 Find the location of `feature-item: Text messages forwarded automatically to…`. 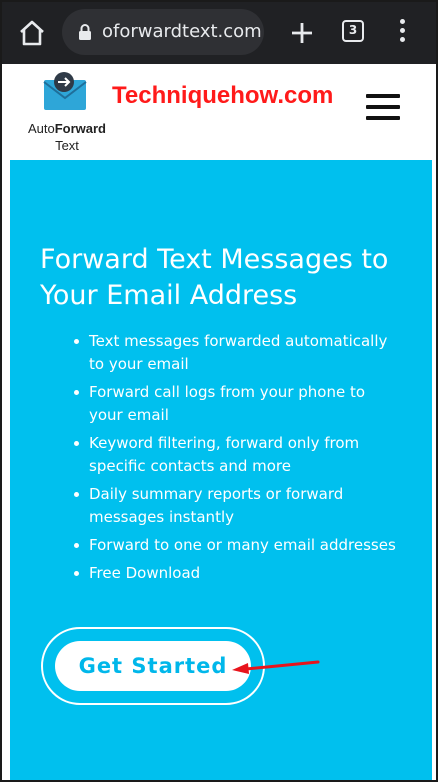

feature-item: Text messages forwarded automatically to… is located at coordinates (227, 353).